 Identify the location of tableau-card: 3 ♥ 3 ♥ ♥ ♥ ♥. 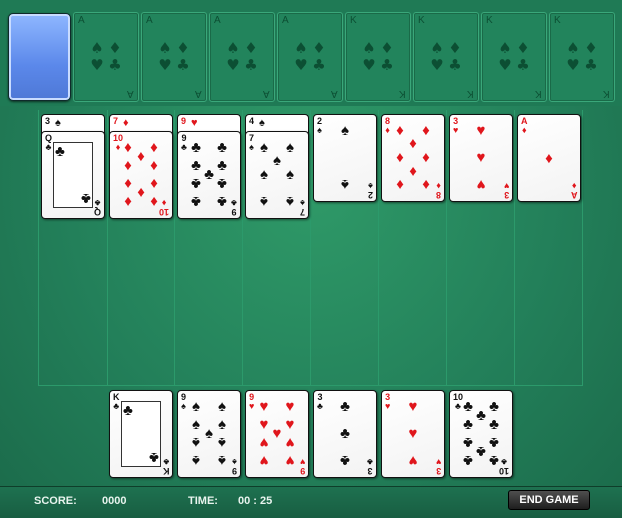
(481, 158).